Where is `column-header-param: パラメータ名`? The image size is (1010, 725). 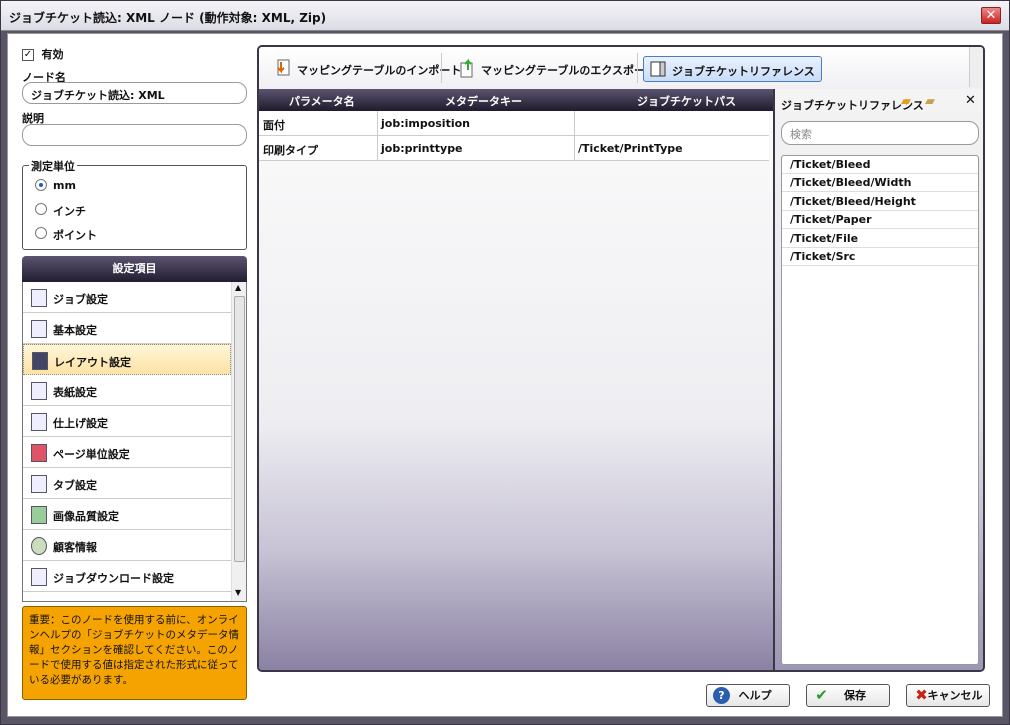 column-header-param: パラメータ名 is located at coordinates (322, 101).